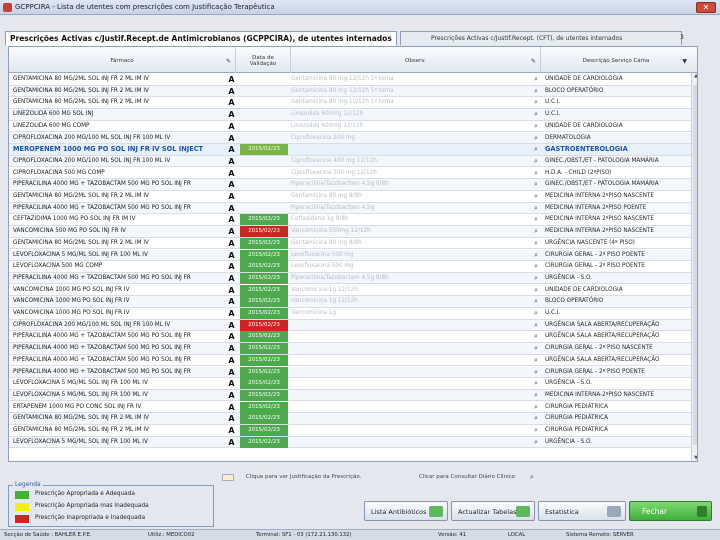  I want to click on header-medication: Fármaco ✎, so click(122, 60).